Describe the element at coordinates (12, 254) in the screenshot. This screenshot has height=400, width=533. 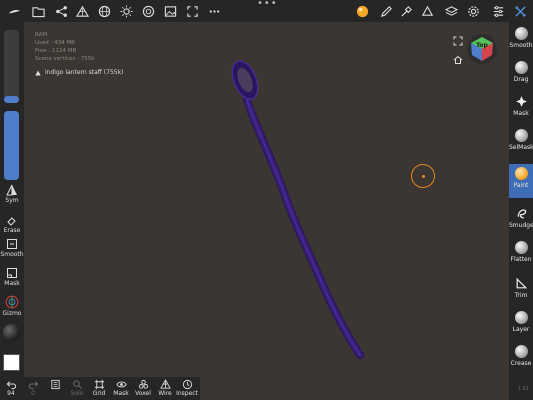
I see `smooth-toggle-label: Smooth` at that location.